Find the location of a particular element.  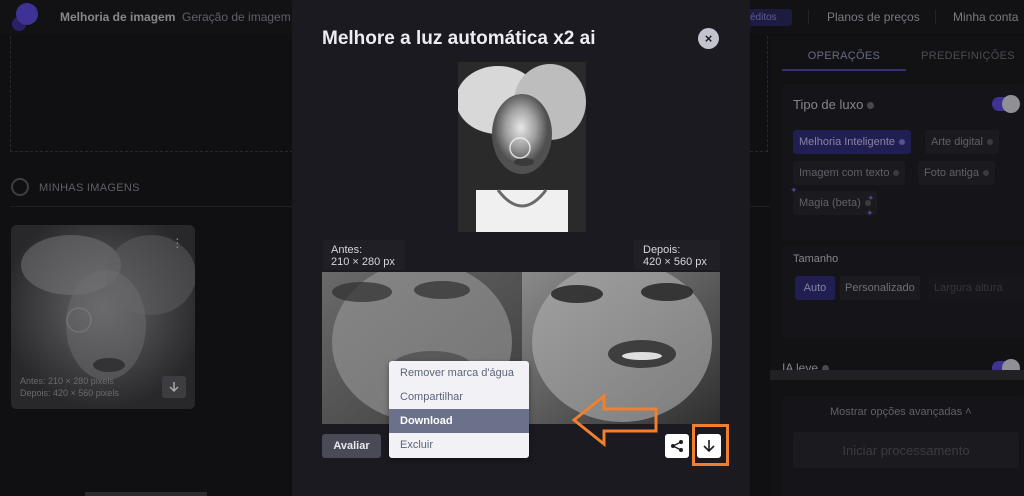

result-preview-image is located at coordinates (522, 147).